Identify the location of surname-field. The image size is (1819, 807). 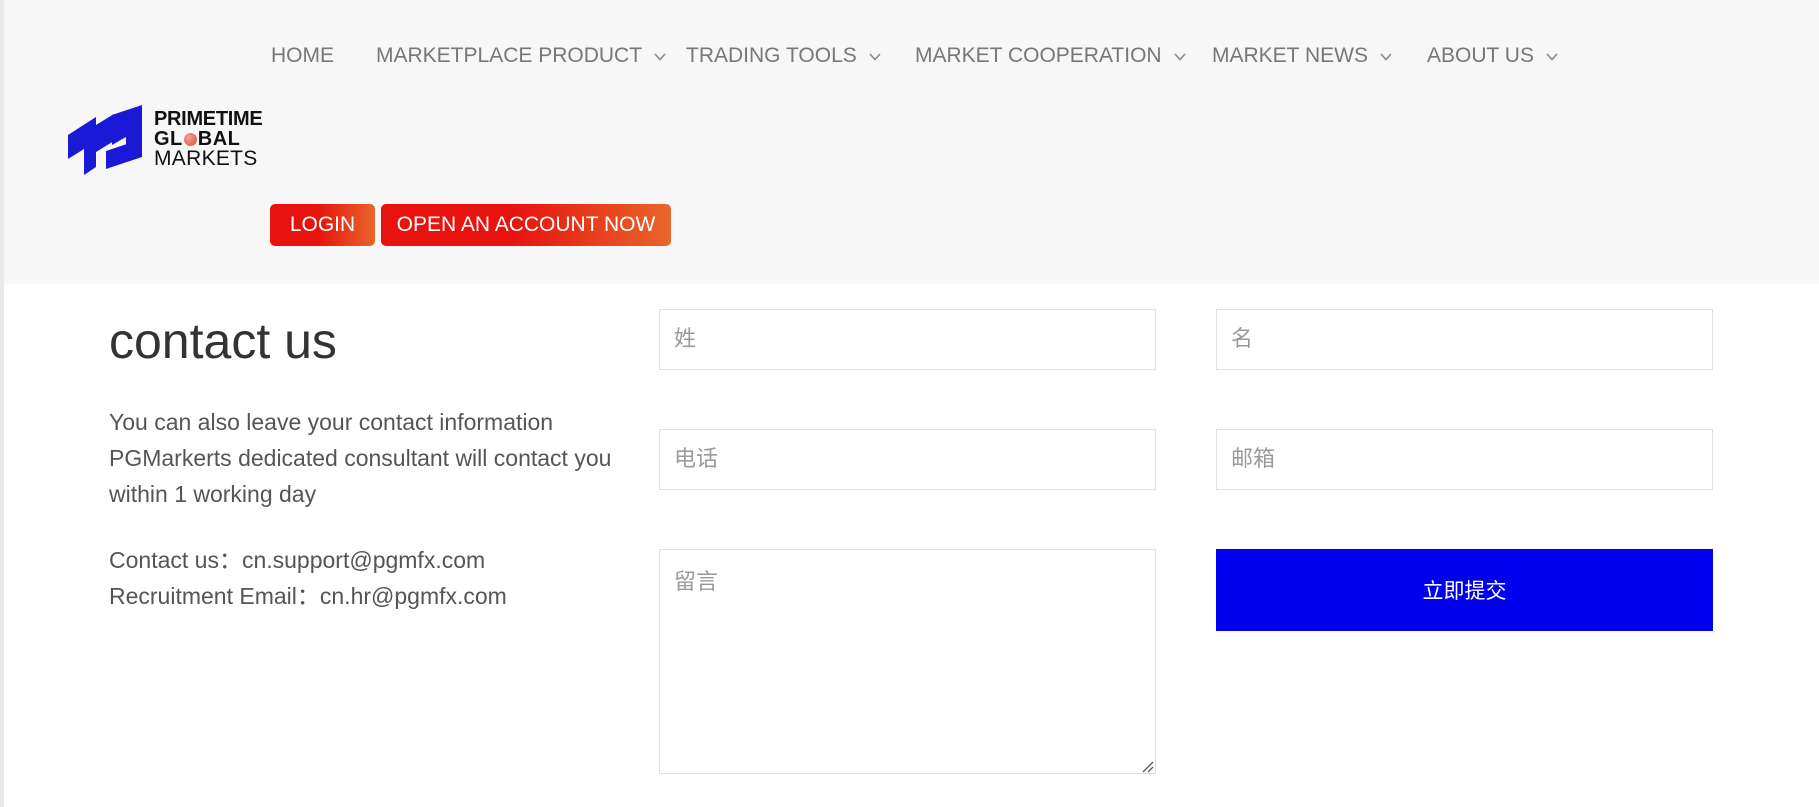
(907, 339).